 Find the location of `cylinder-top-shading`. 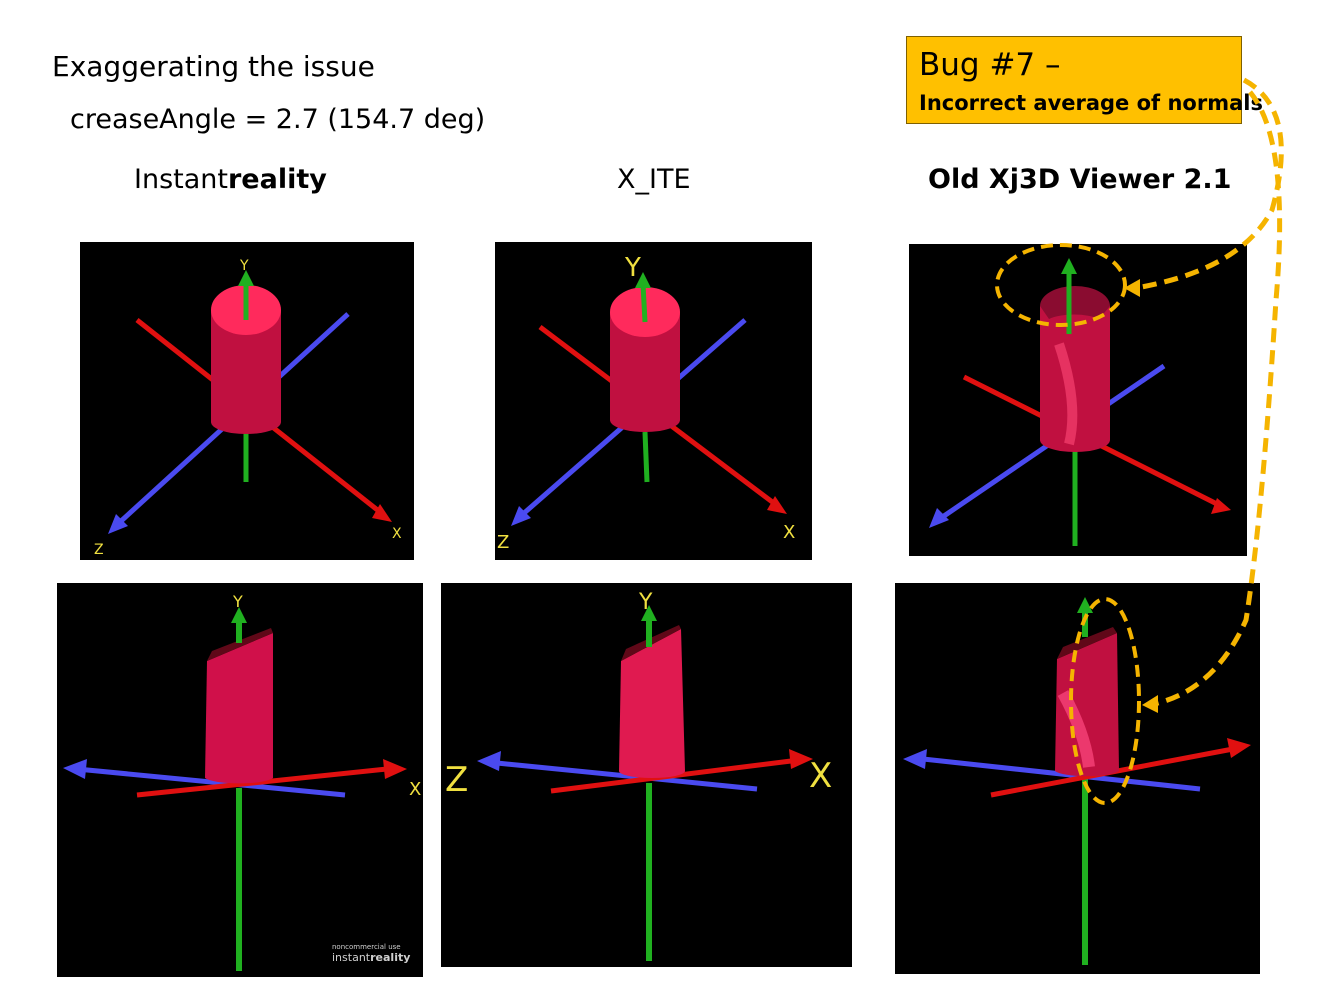

cylinder-top-shading is located at coordinates (1075, 302).